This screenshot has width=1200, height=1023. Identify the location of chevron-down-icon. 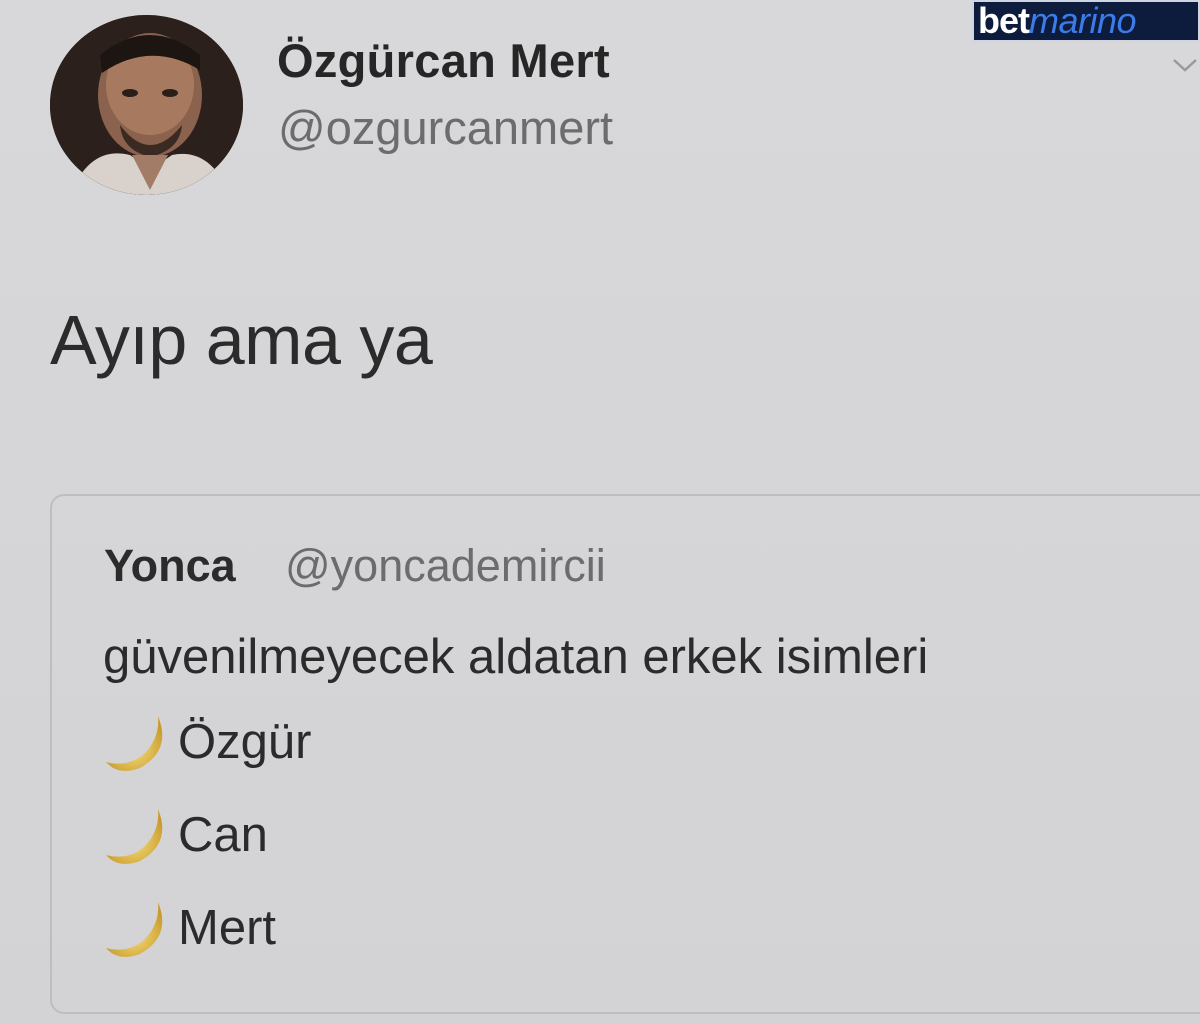
(1185, 65).